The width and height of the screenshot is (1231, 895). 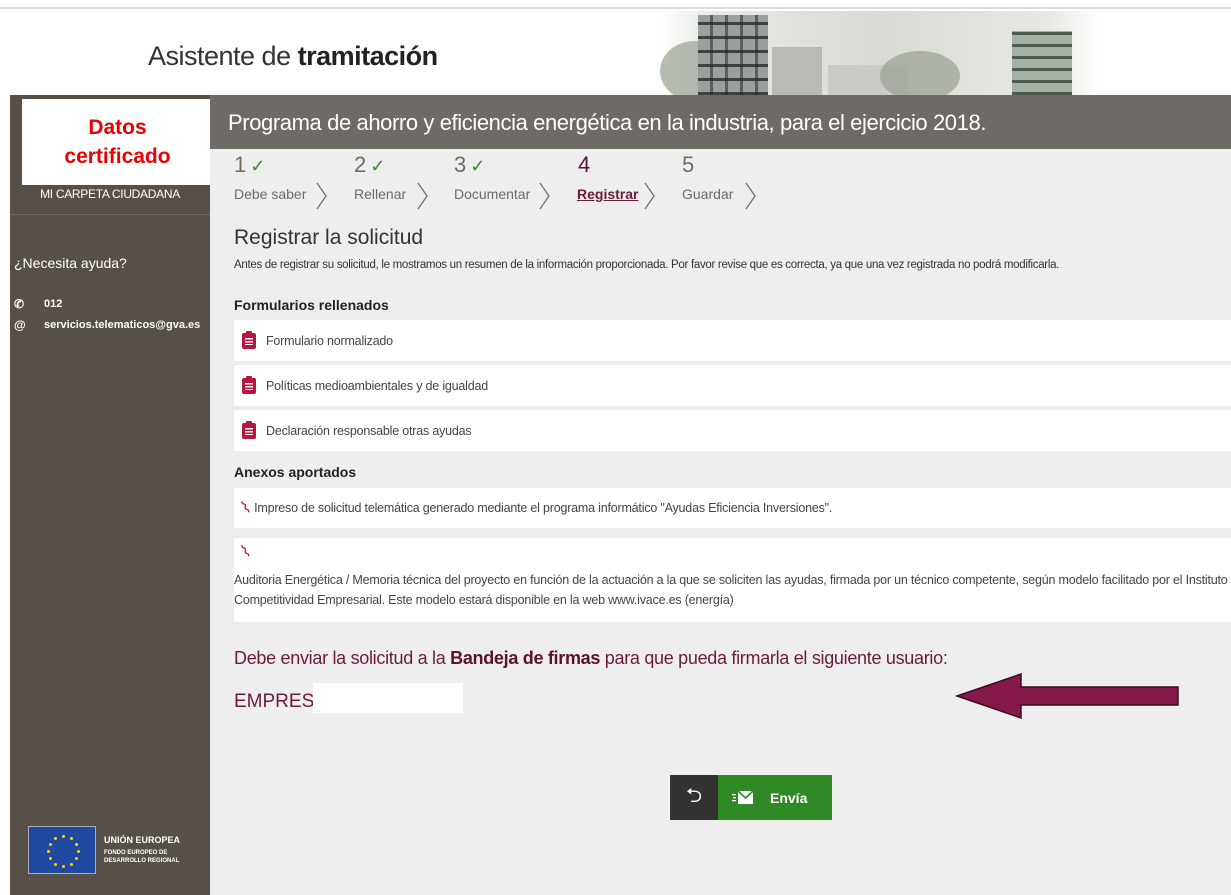 I want to click on undo-arrow-icon: ⮌, so click(x=694, y=795).